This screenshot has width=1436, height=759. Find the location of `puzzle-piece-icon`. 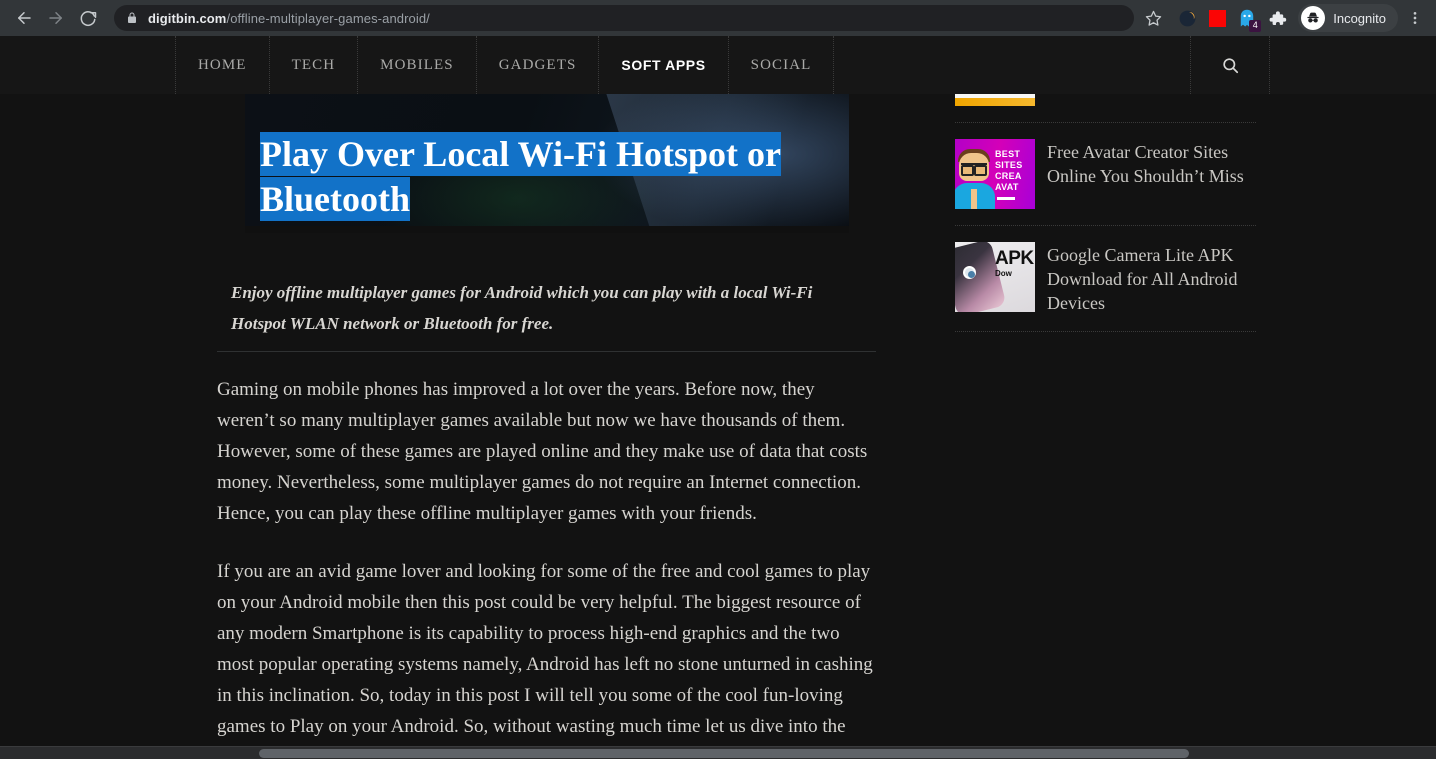

puzzle-piece-icon is located at coordinates (1277, 17).